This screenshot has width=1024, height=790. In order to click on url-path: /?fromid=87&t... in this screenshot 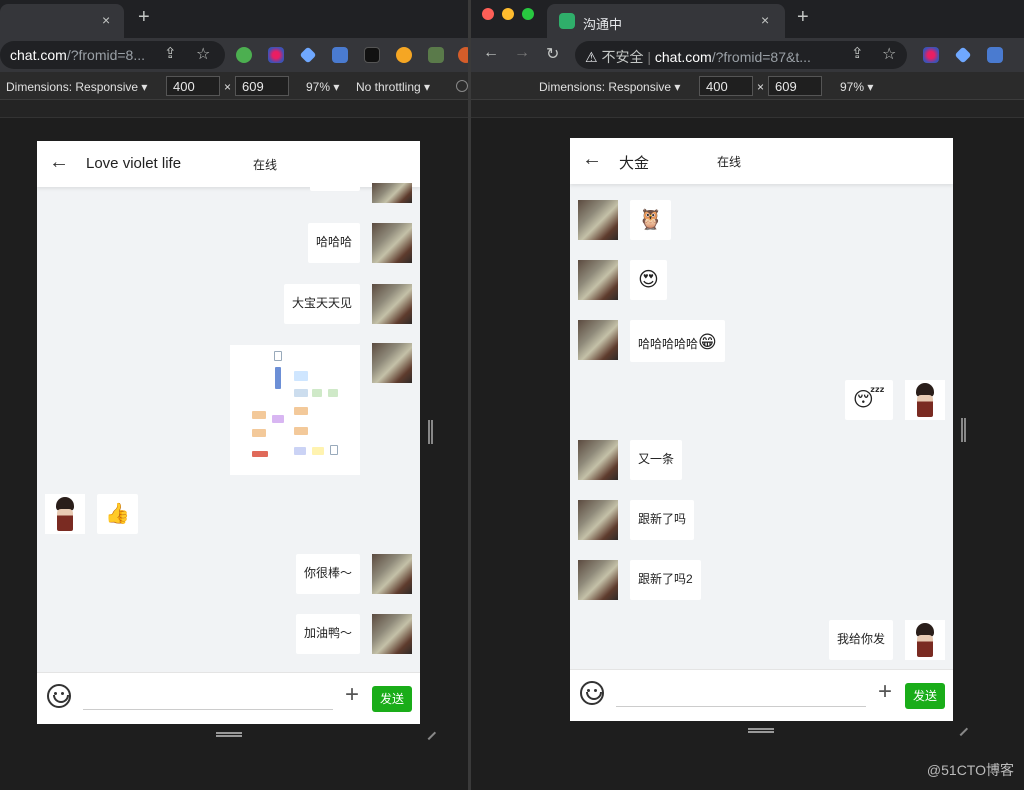, I will do `click(761, 57)`.